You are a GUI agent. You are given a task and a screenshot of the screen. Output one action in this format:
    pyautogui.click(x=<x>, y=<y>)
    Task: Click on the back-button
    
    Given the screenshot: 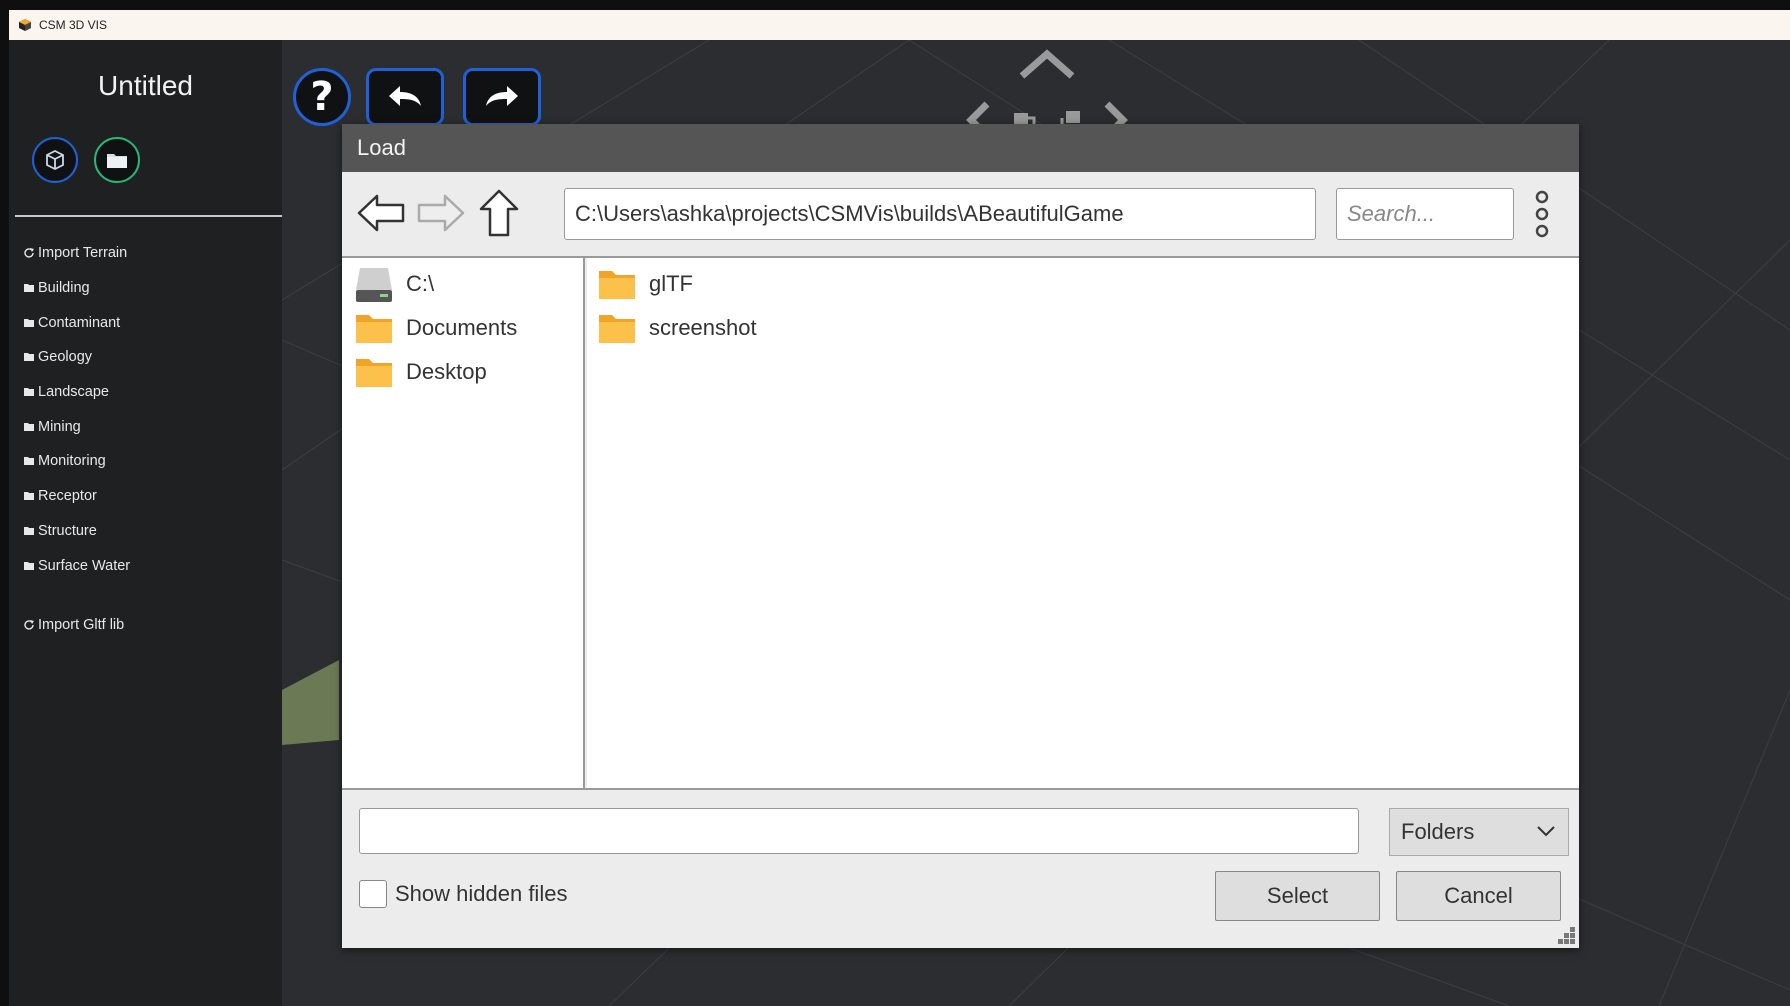 What is the action you would take?
    pyautogui.click(x=381, y=213)
    